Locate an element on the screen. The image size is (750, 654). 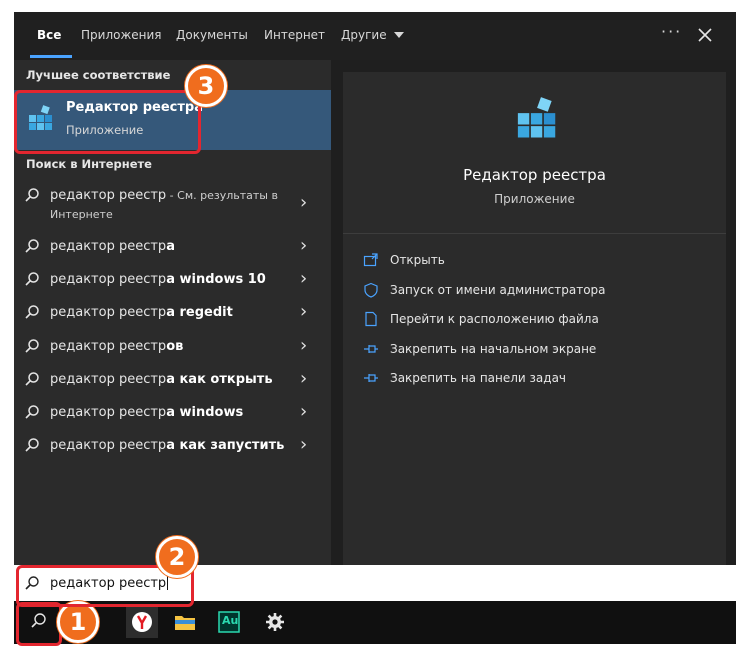
web-search-completion: а is located at coordinates (170, 246).